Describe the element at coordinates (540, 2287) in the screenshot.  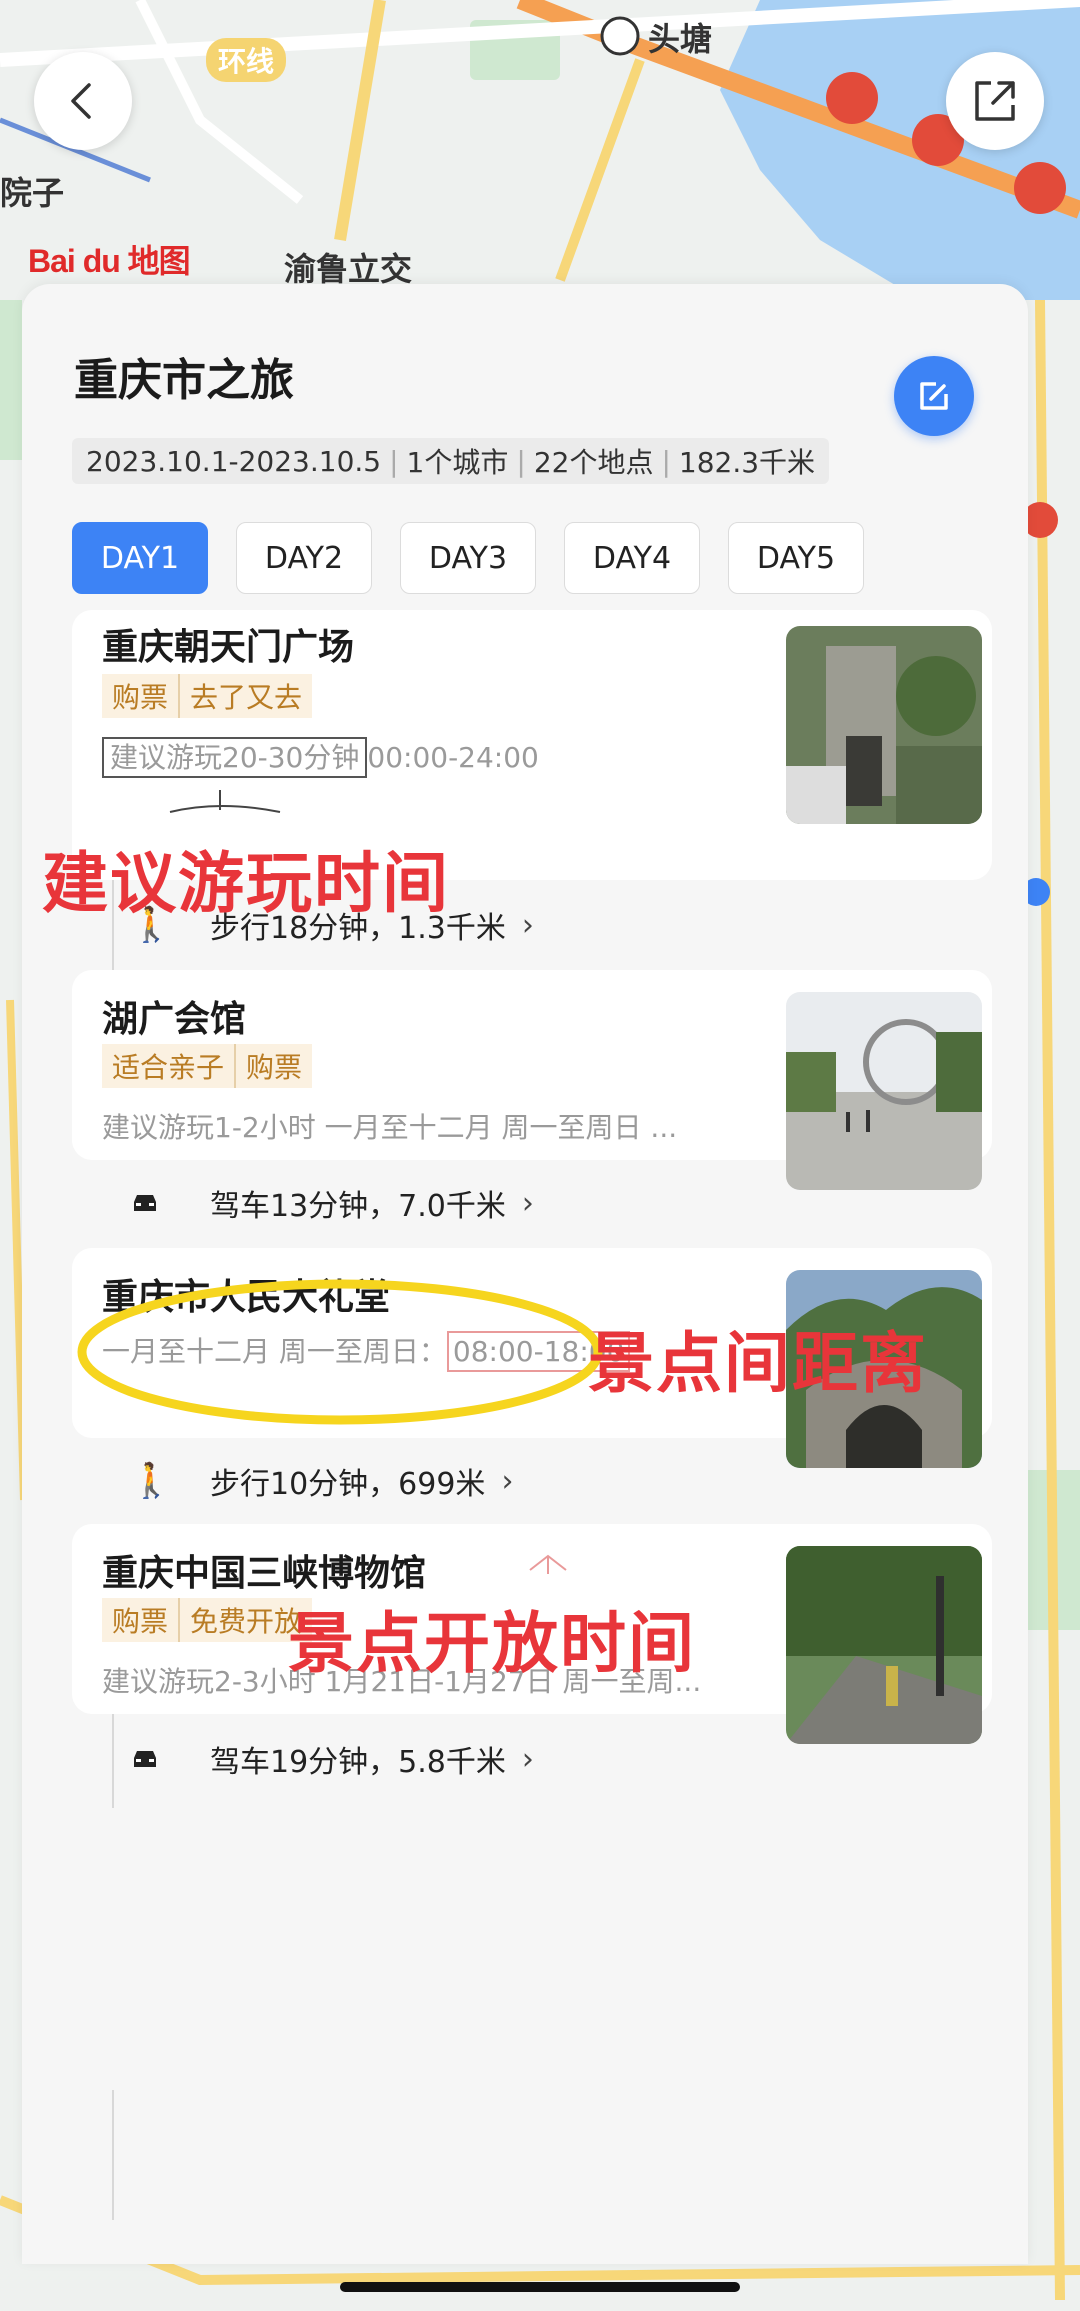
I see `home-indicator` at that location.